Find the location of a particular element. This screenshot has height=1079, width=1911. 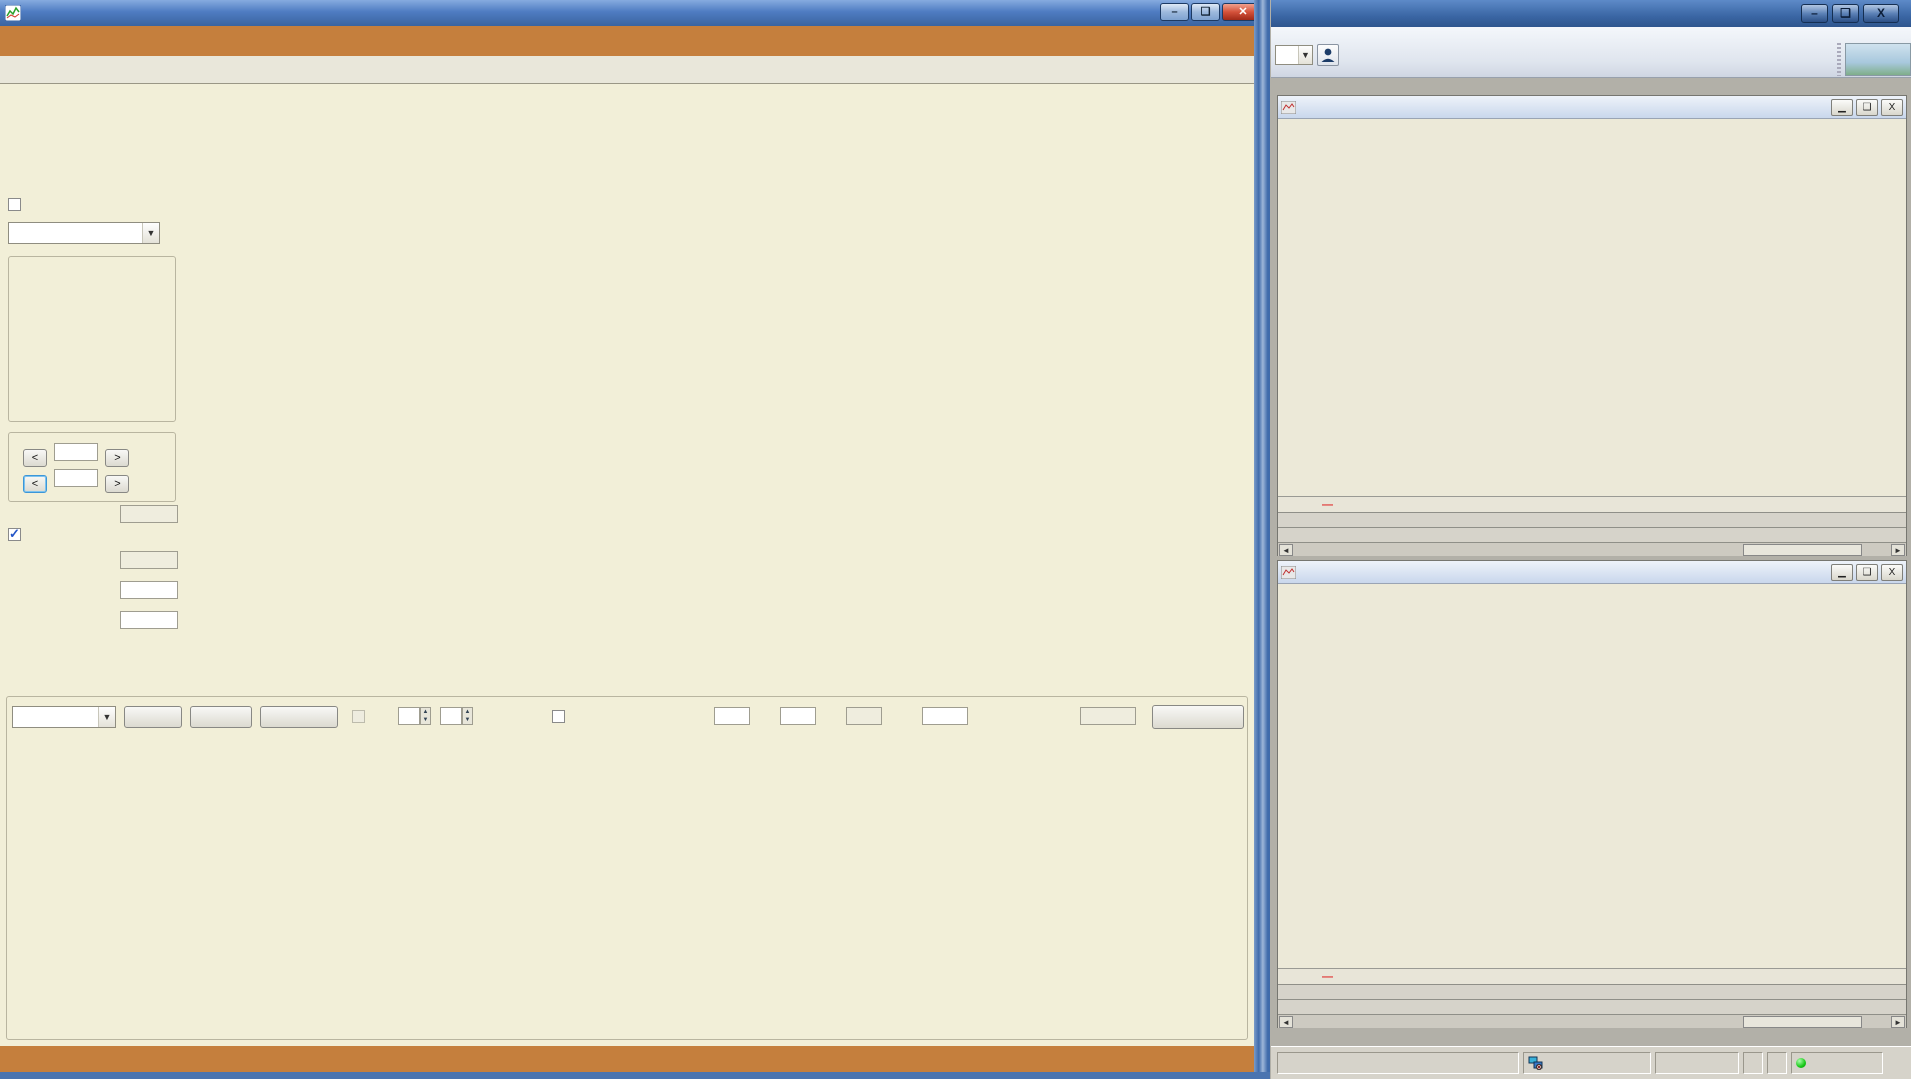

window-border-bottom is located at coordinates (635, 1075).